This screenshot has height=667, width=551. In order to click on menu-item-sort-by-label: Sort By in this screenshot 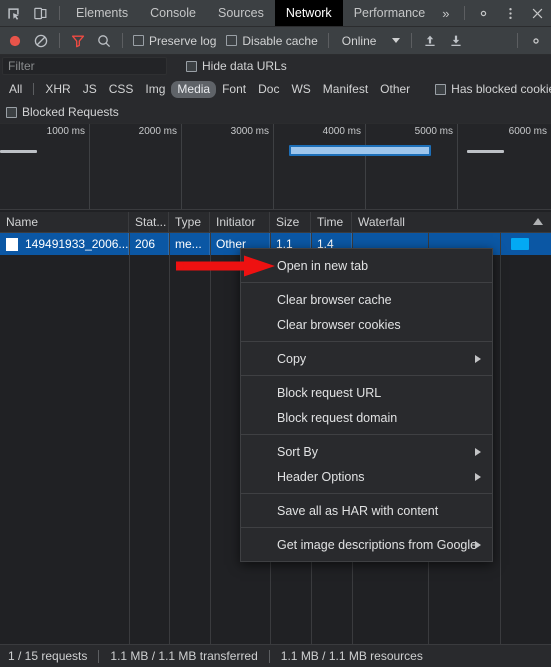, I will do `click(297, 451)`.